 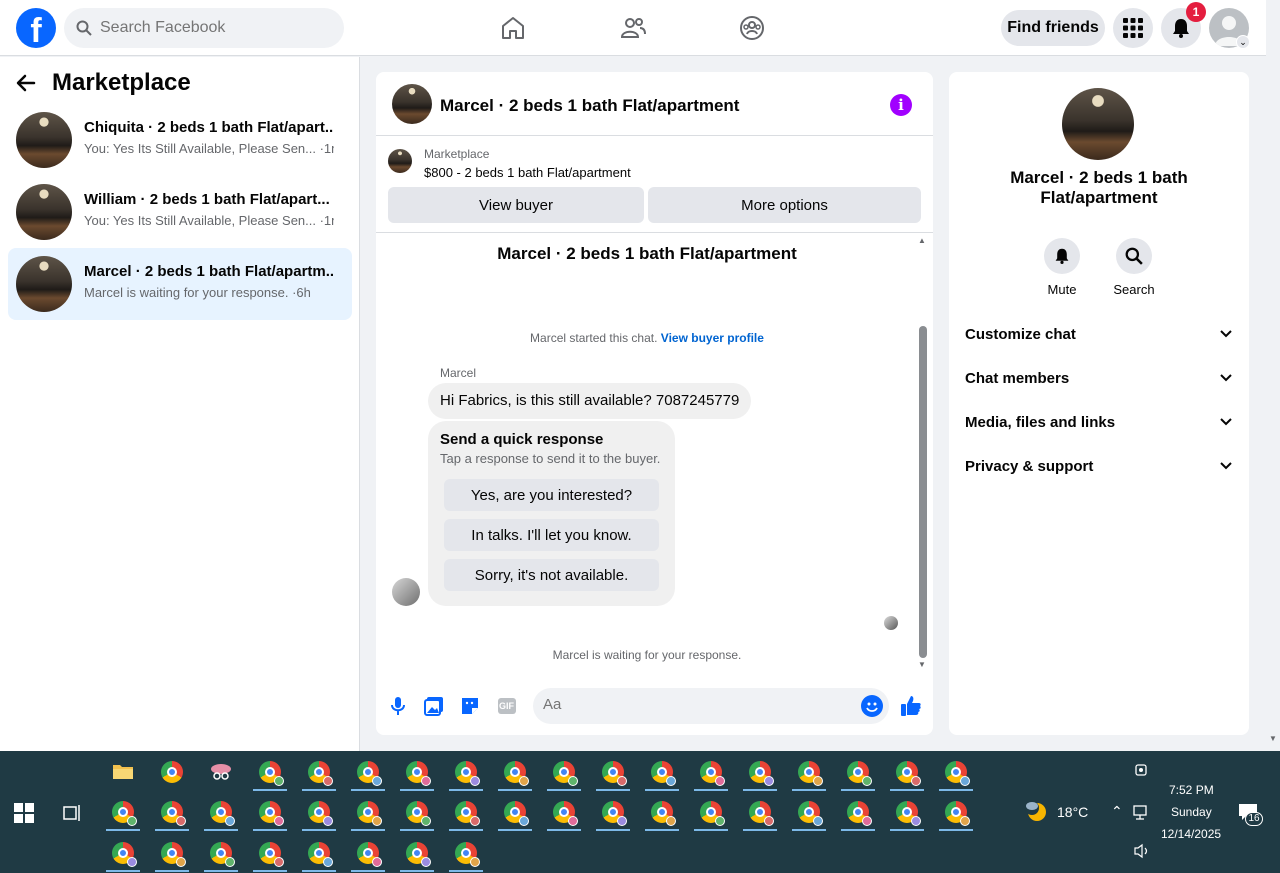 What do you see at coordinates (1243, 42) in the screenshot?
I see `chevron-down-icon: ⌄` at bounding box center [1243, 42].